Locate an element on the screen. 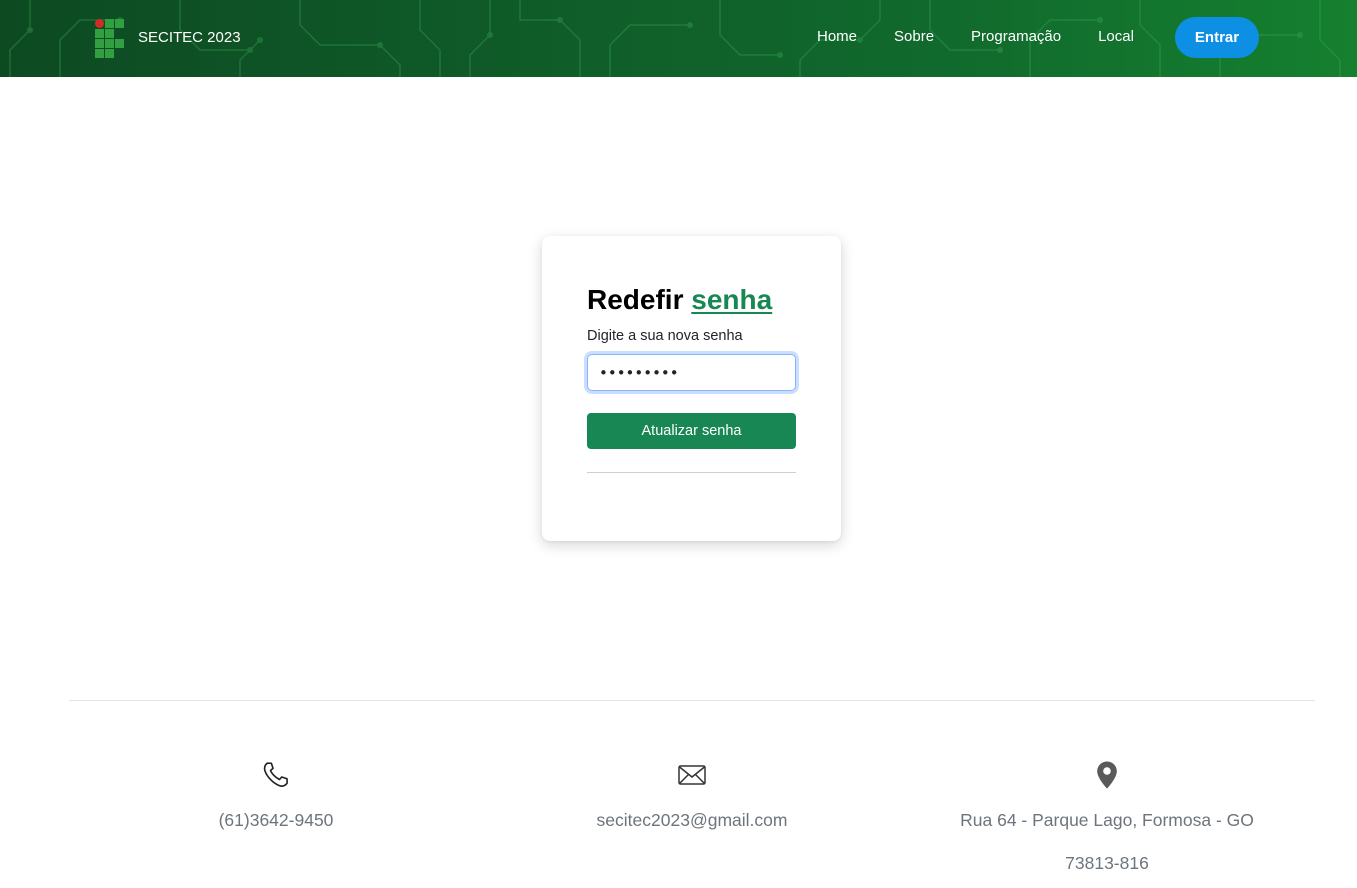  phone-number: (61)3642-9450 is located at coordinates (276, 820).